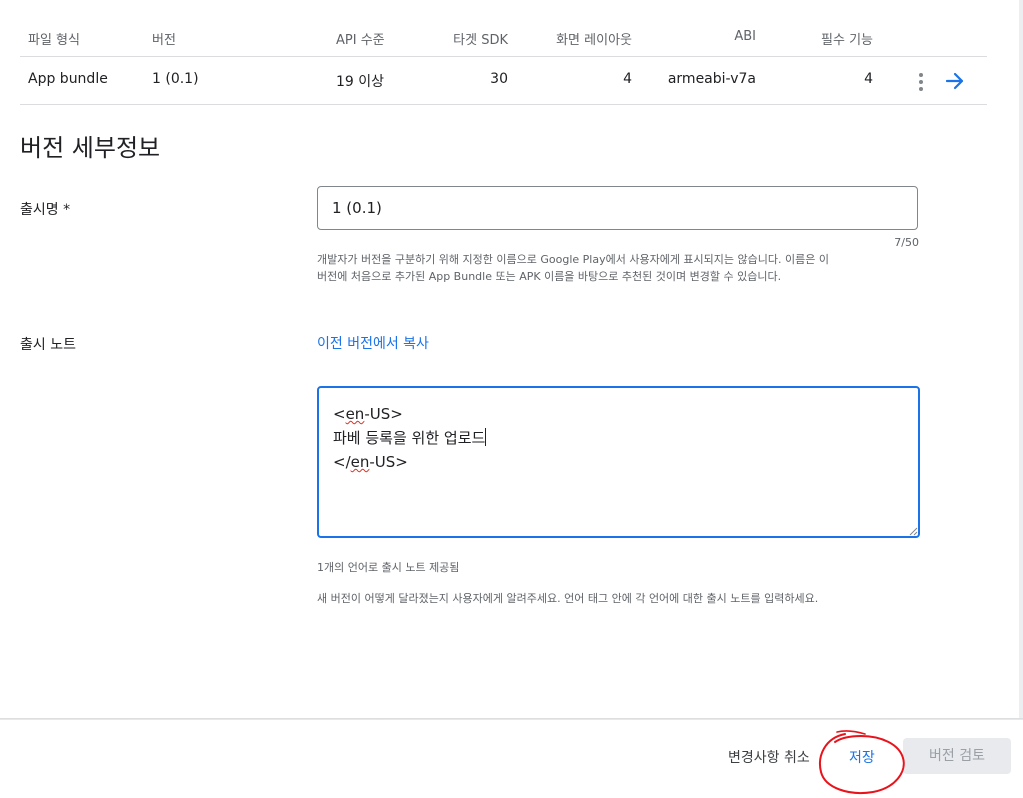 The width and height of the screenshot is (1023, 798). Describe the element at coordinates (48, 345) in the screenshot. I see `release-notes-label: 출시 노트` at that location.